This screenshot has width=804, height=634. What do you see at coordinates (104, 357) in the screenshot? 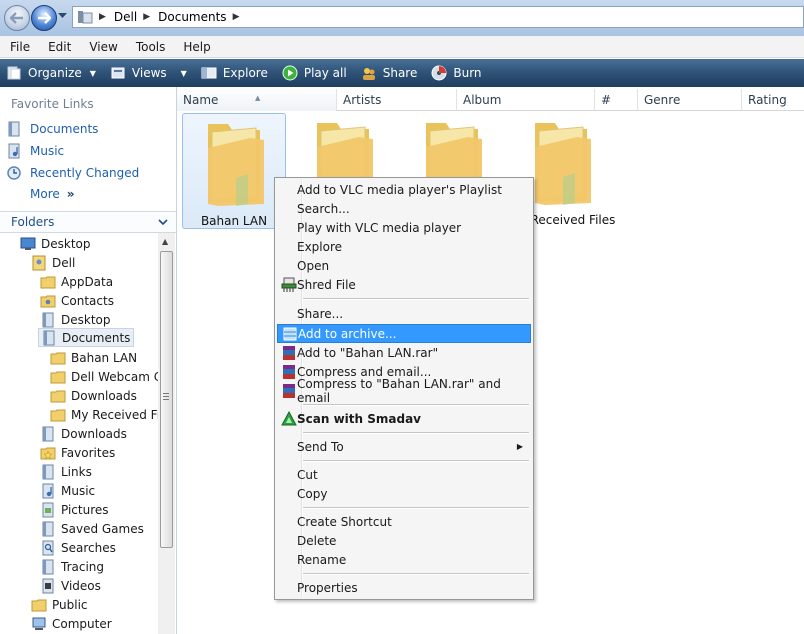
I see `tree-item-label: Bahan LAN` at bounding box center [104, 357].